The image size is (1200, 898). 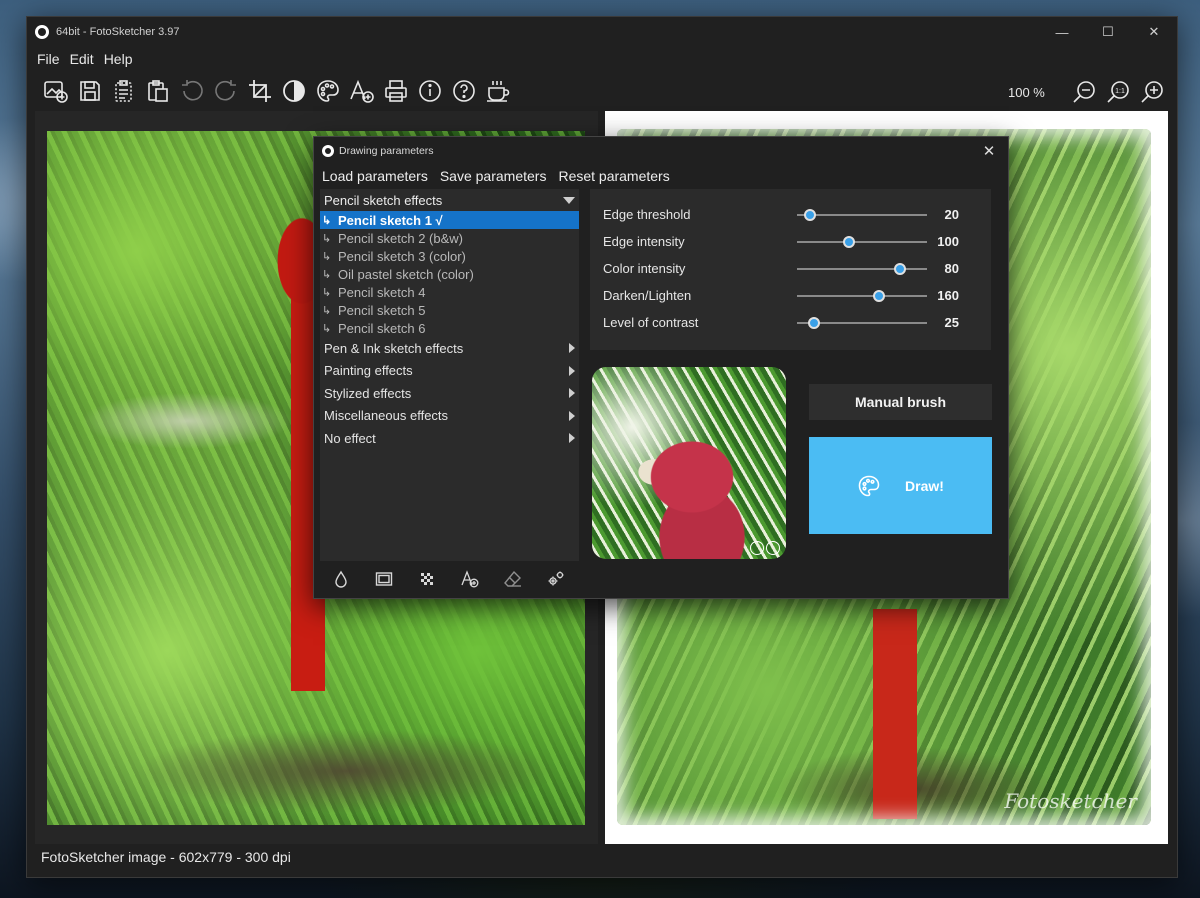 What do you see at coordinates (56, 91) in the screenshot?
I see `open-image-button` at bounding box center [56, 91].